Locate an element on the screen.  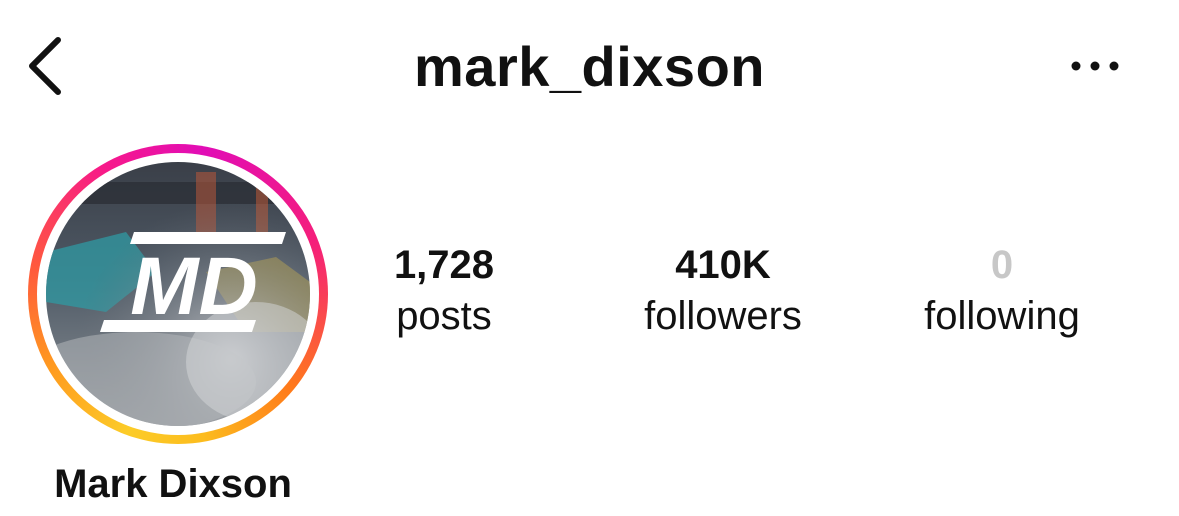
followers-label: followers is located at coordinates (723, 316).